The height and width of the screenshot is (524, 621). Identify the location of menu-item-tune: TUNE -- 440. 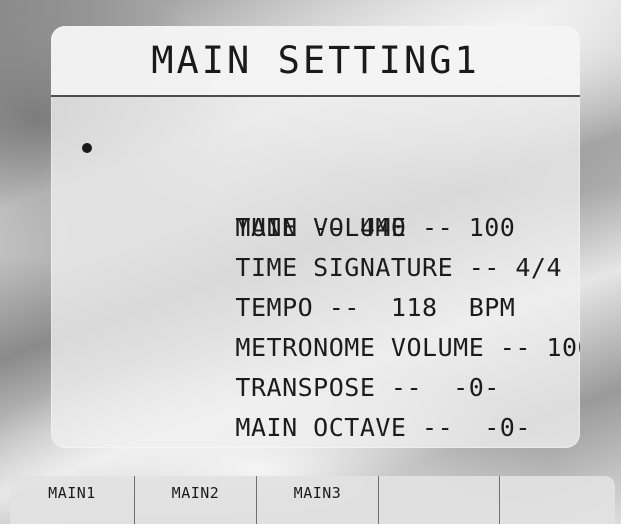
(315, 205).